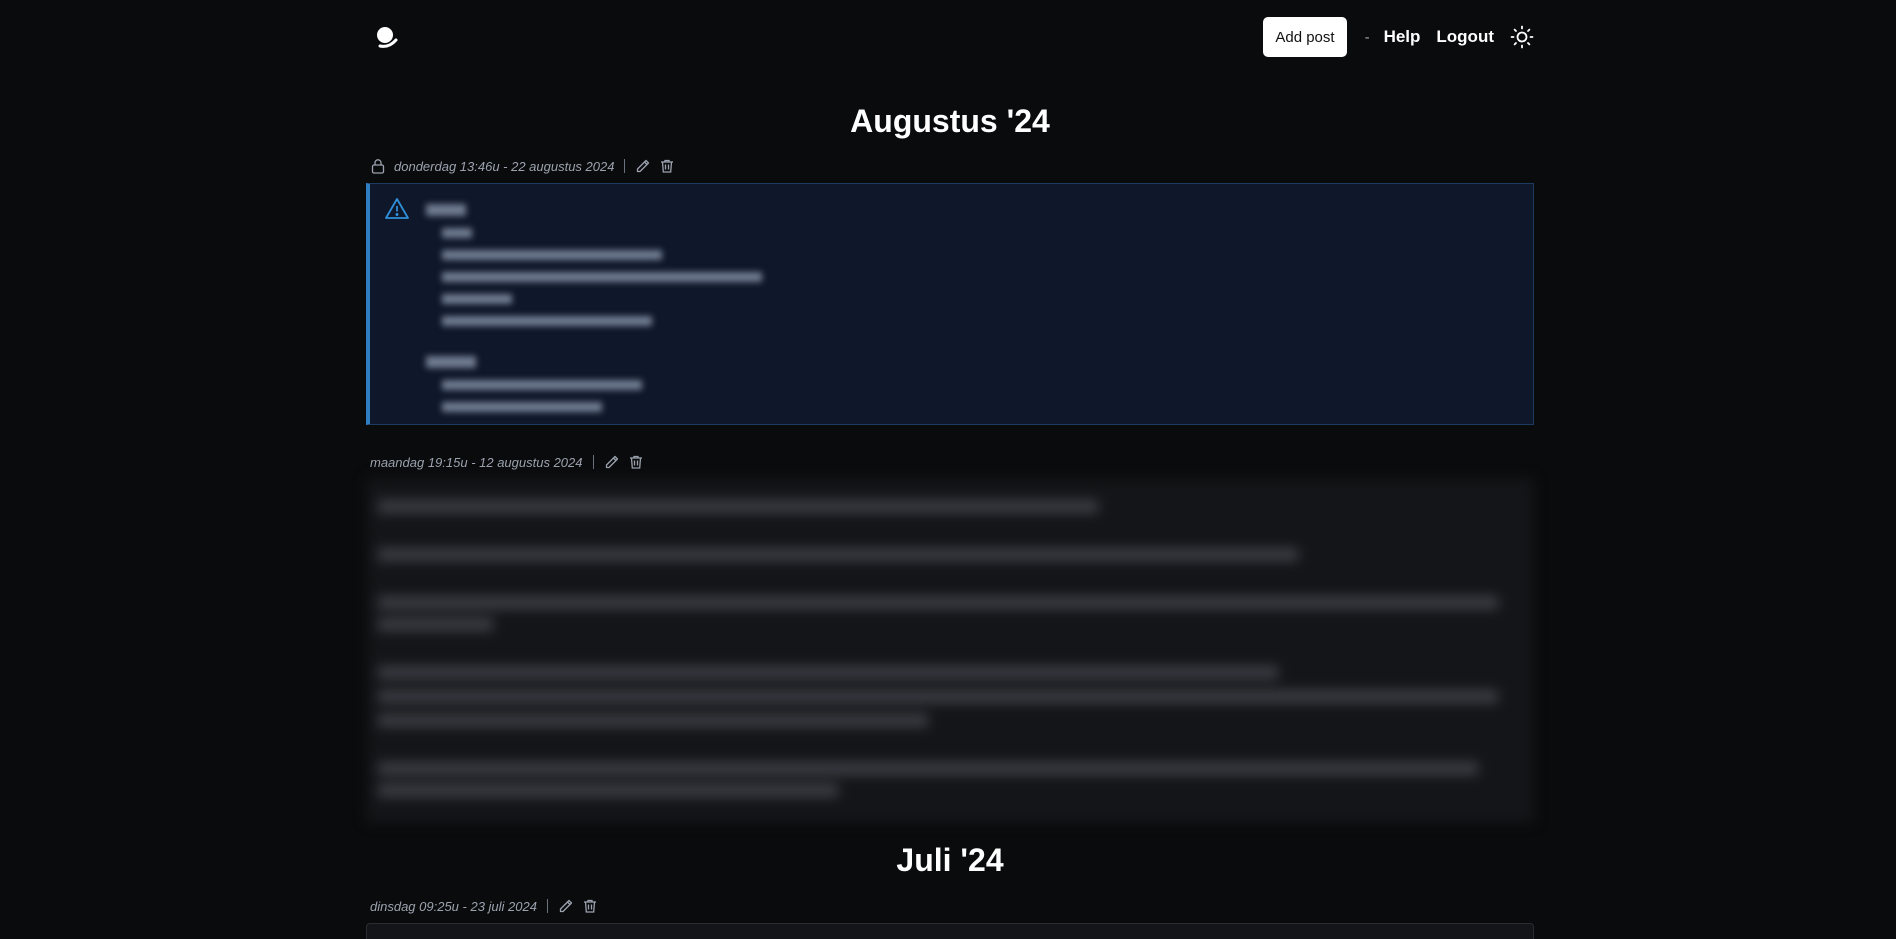 This screenshot has width=1896, height=939. I want to click on post-date: maandag 19:15u - 12 augustus 2024, so click(476, 462).